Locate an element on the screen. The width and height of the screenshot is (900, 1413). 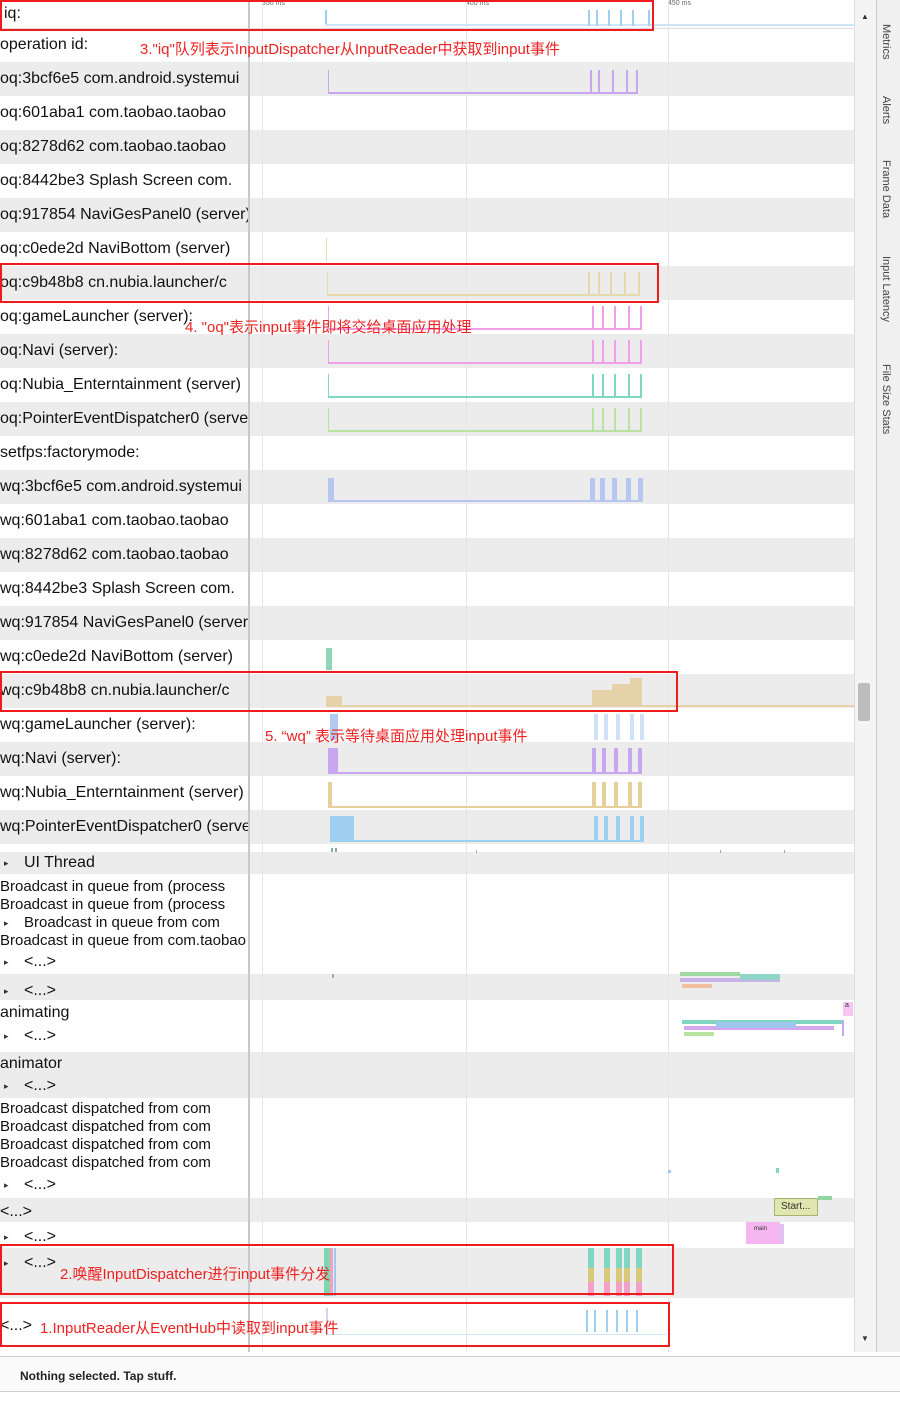
tab-input-latency: Input Latency is located at coordinates (886, 289).